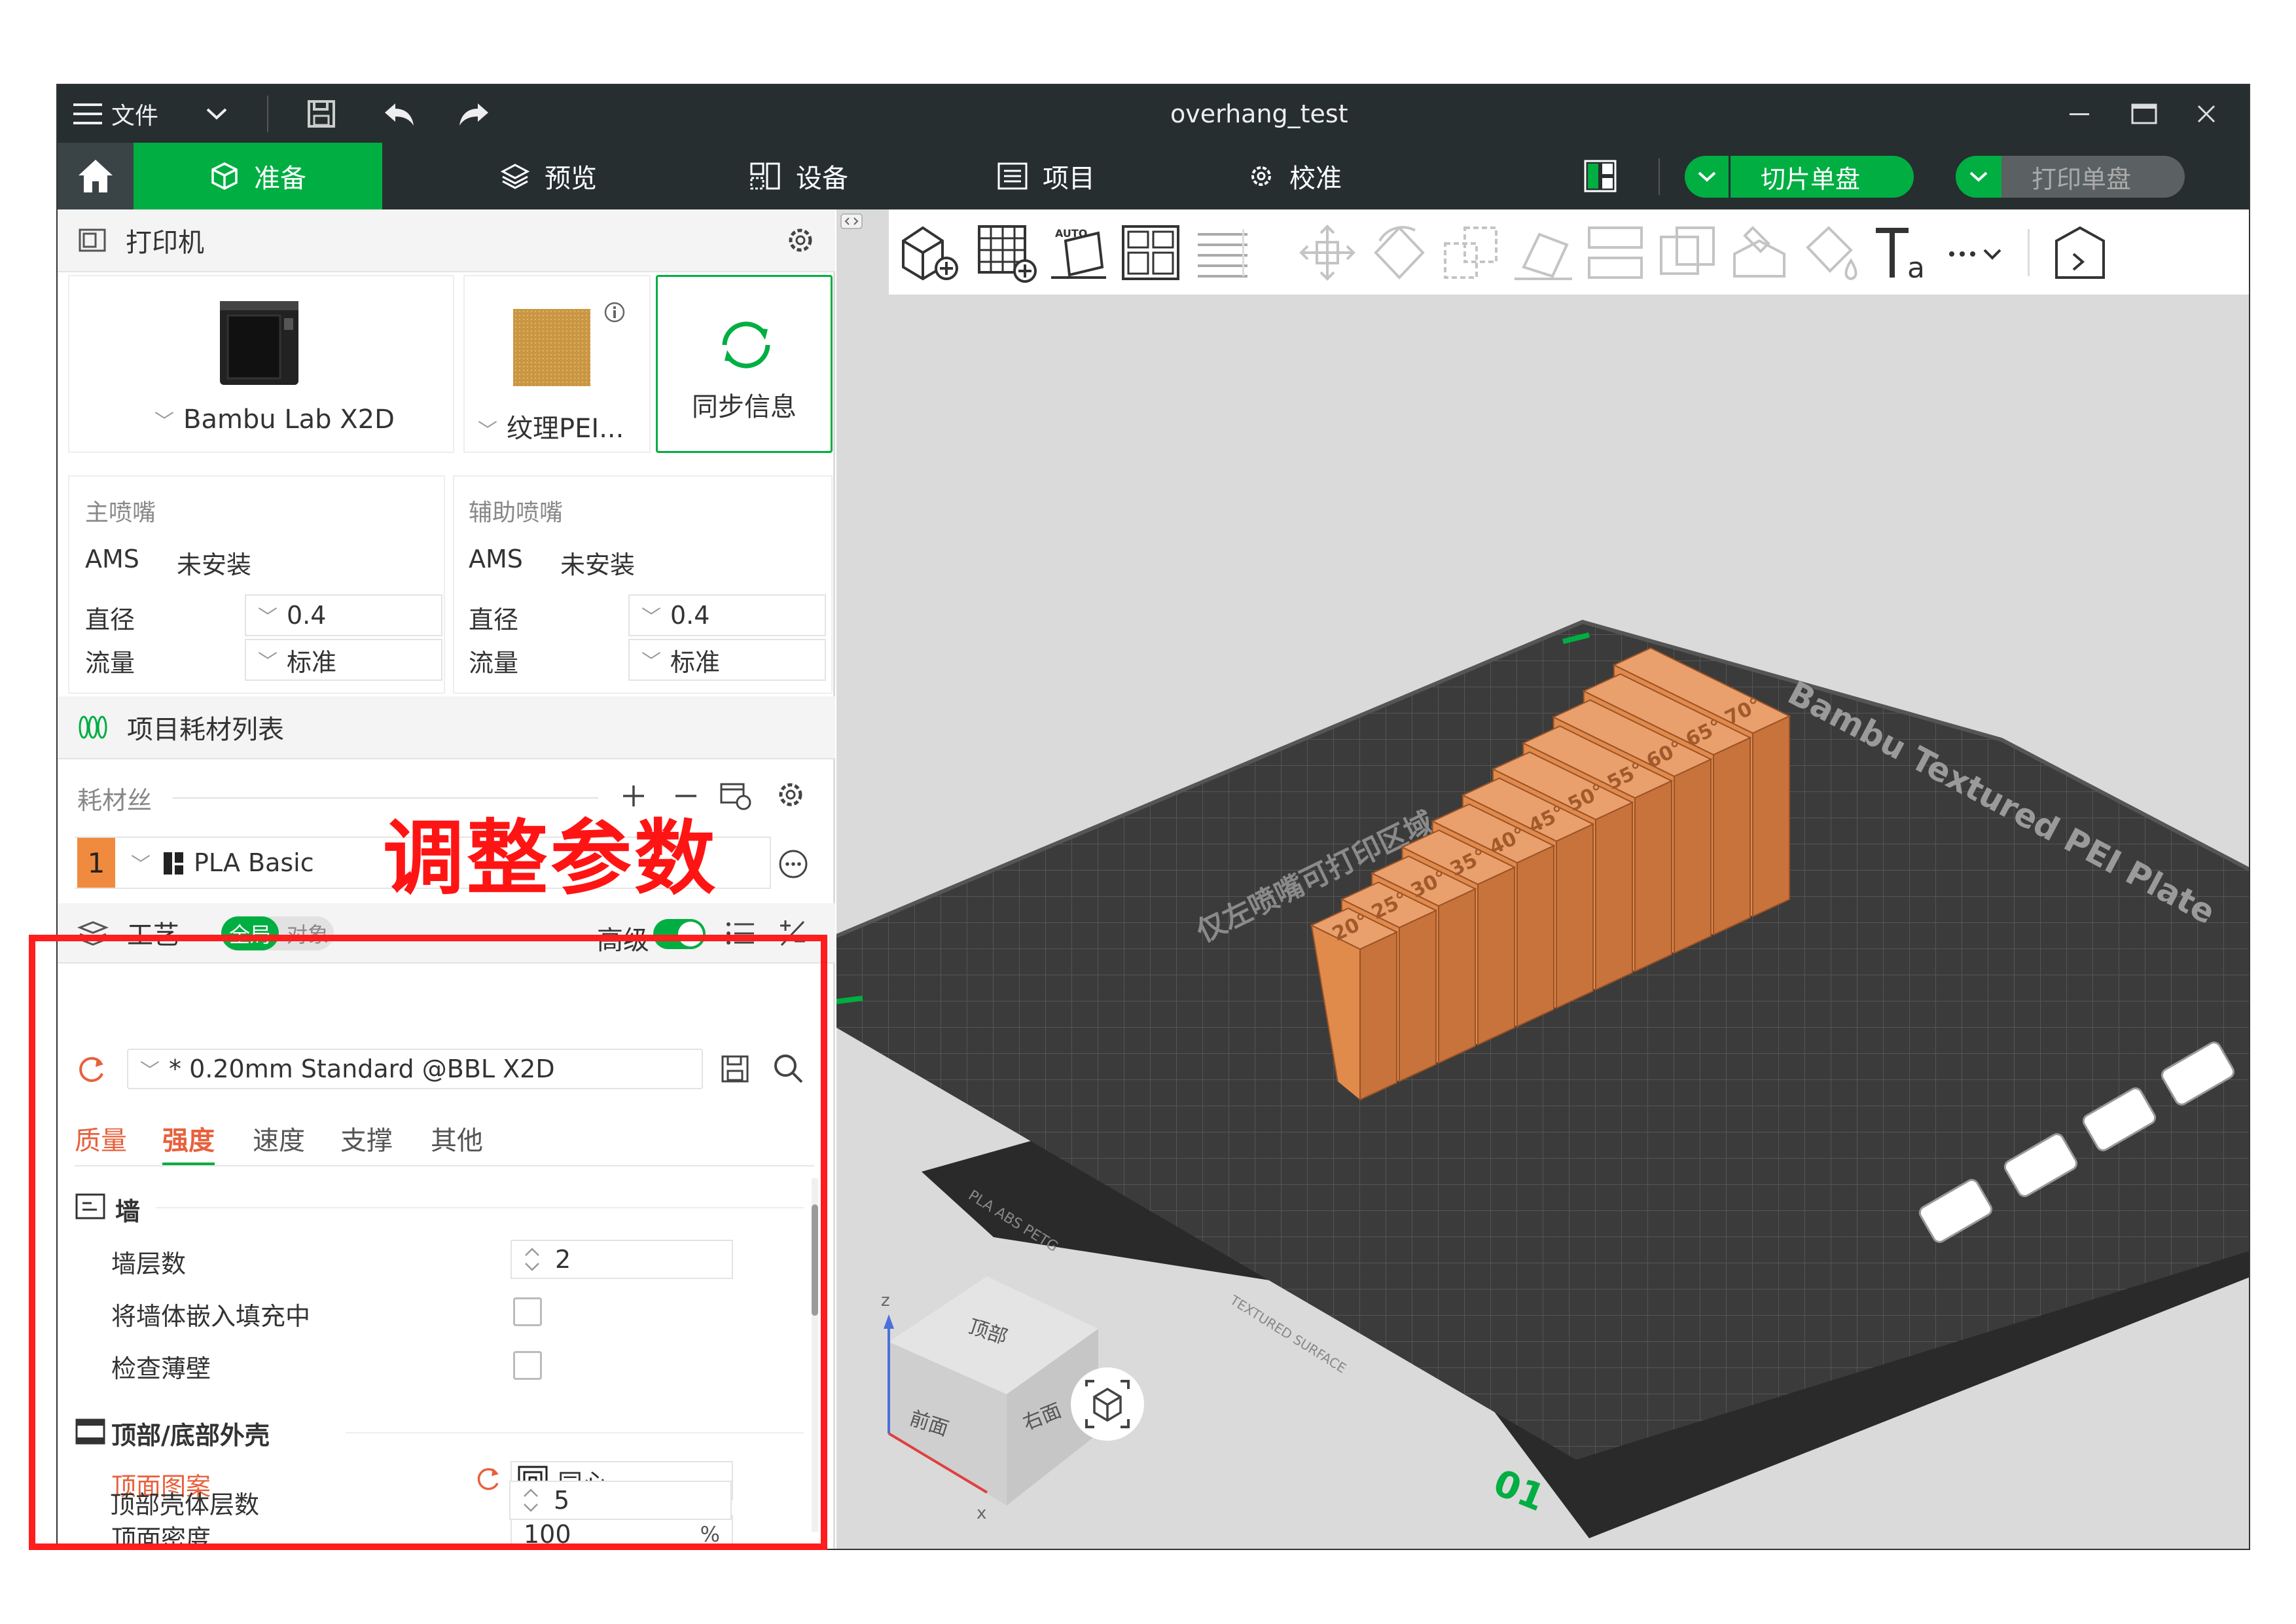 The height and width of the screenshot is (1624, 2296). I want to click on viewport-toolbar: AUTO a, so click(1569, 252).